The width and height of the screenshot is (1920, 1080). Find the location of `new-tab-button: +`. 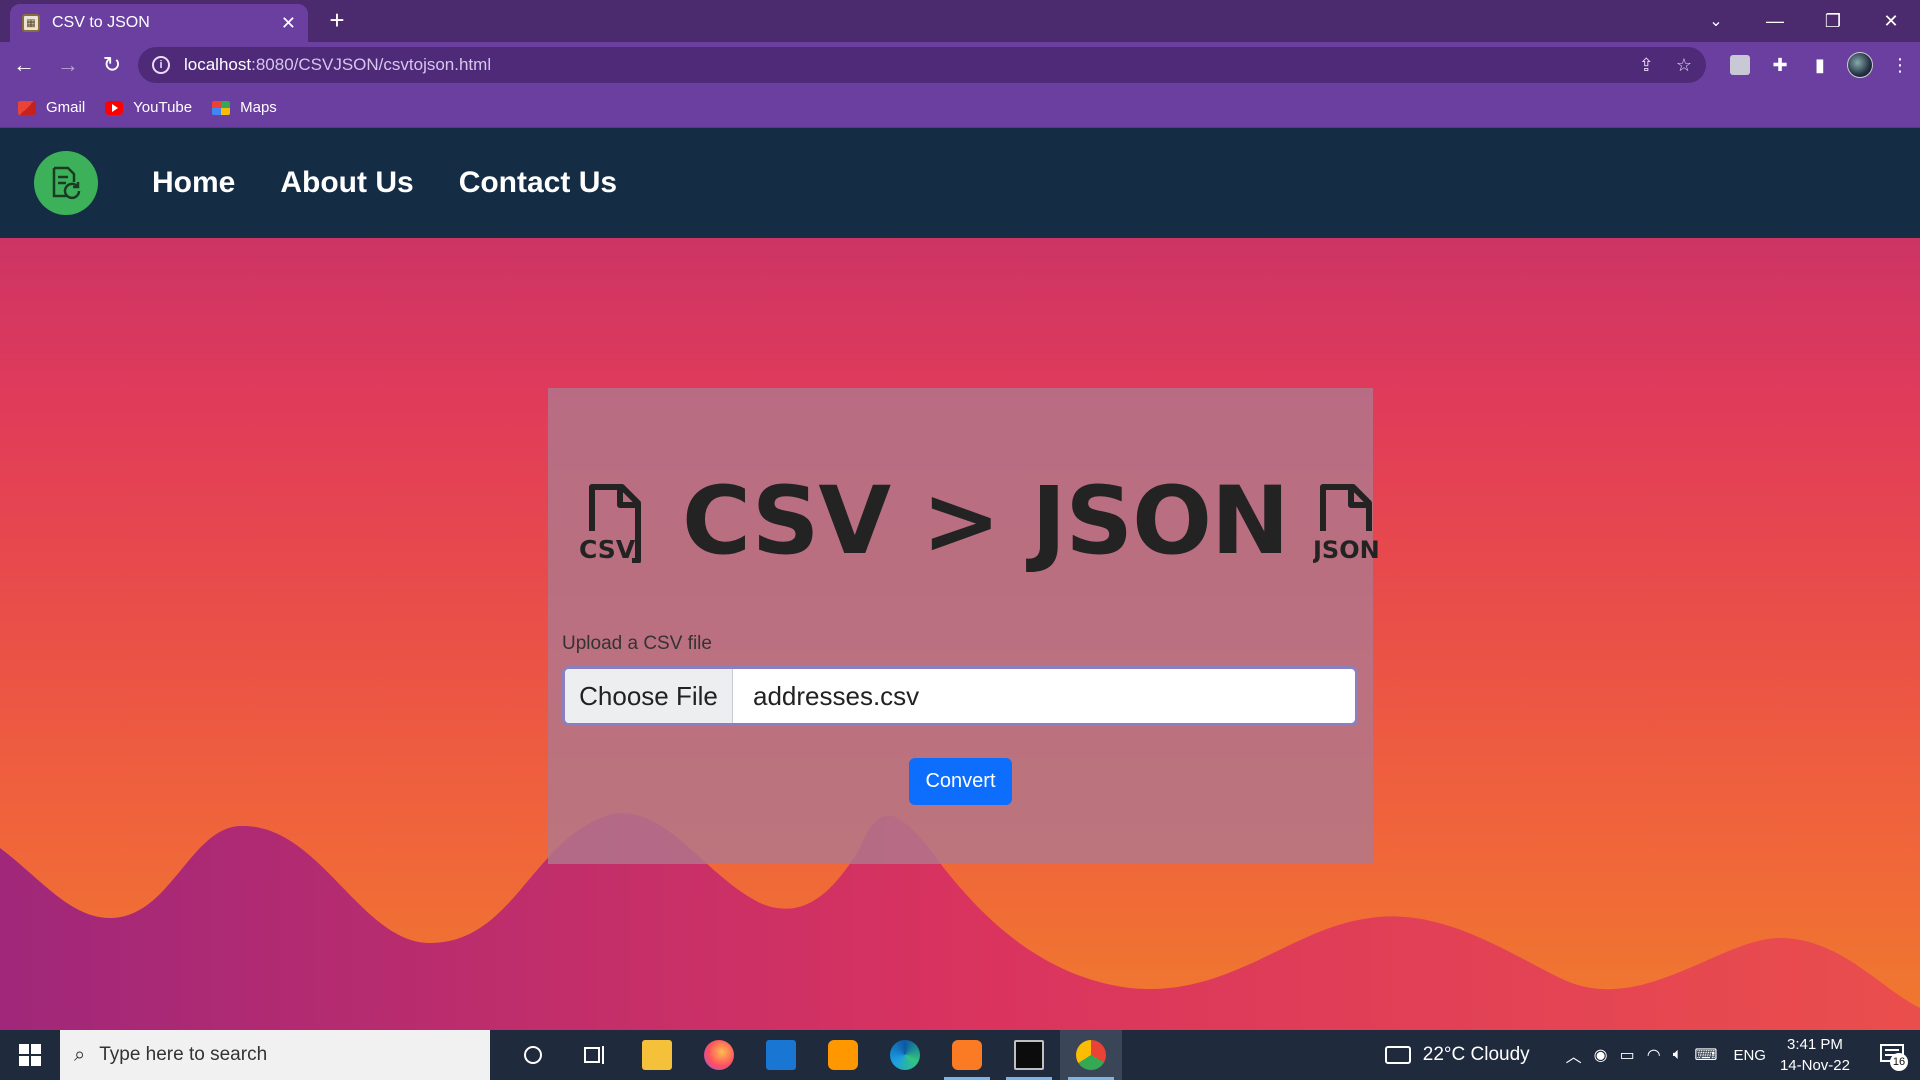

new-tab-button: + is located at coordinates (337, 21).